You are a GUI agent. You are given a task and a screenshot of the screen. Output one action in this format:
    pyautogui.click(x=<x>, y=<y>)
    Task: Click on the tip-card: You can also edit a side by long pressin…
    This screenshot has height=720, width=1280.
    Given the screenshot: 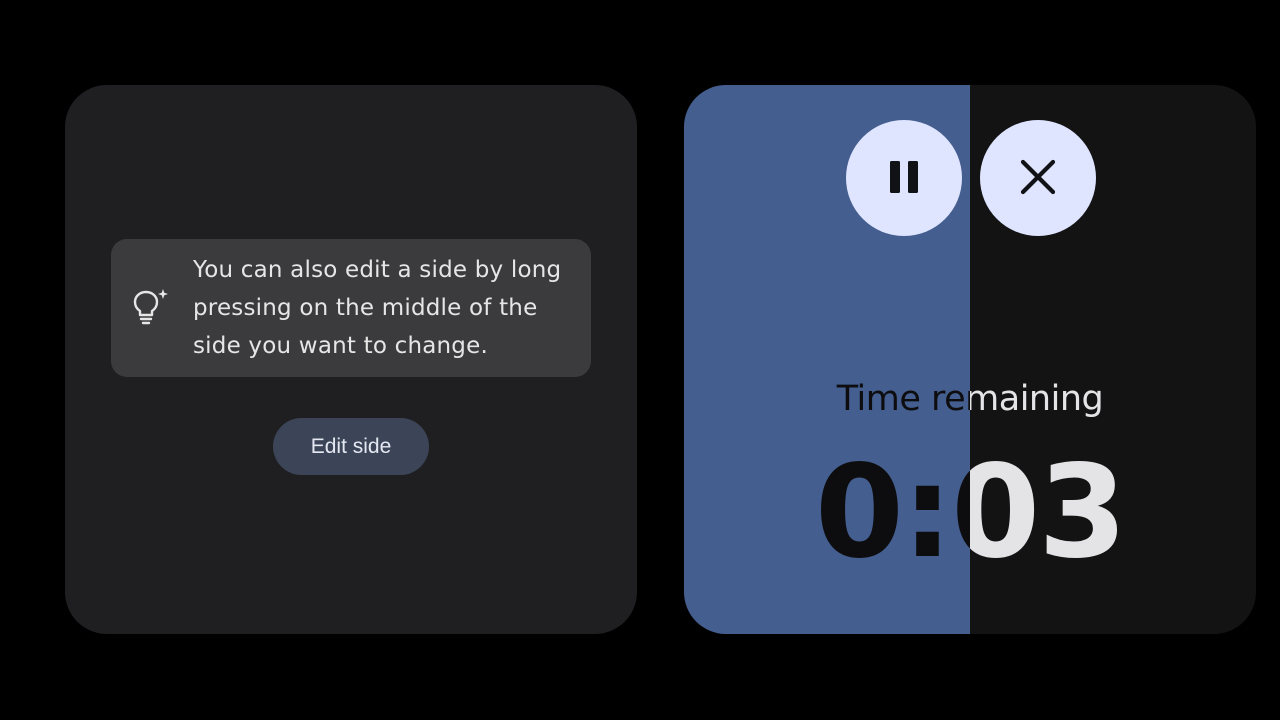 What is the action you would take?
    pyautogui.click(x=351, y=308)
    